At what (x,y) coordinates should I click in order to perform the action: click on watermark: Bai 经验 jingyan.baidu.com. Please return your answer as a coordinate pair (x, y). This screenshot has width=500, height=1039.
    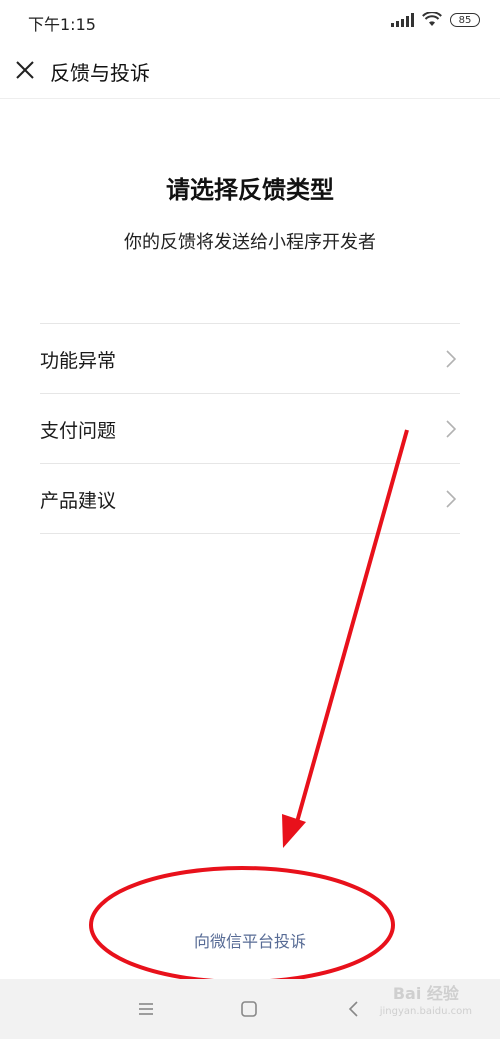
    Looking at the image, I should click on (426, 1003).